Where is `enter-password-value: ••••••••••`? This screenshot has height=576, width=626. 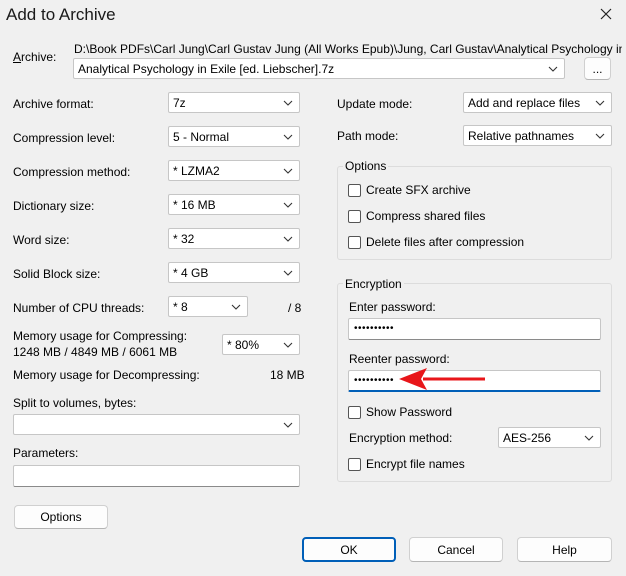
enter-password-value: •••••••••• is located at coordinates (374, 328).